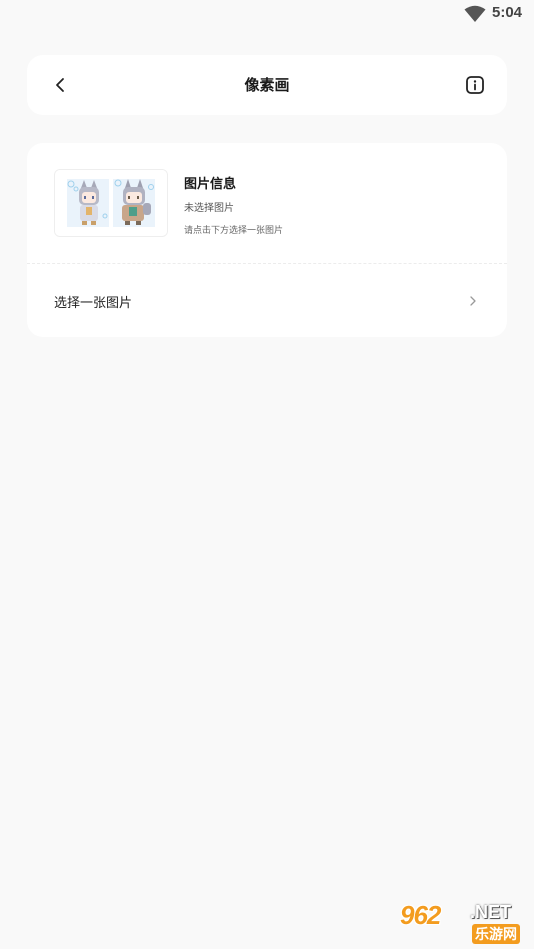  Describe the element at coordinates (267, 300) in the screenshot. I see `select-image-row: 选择一张图片` at that location.